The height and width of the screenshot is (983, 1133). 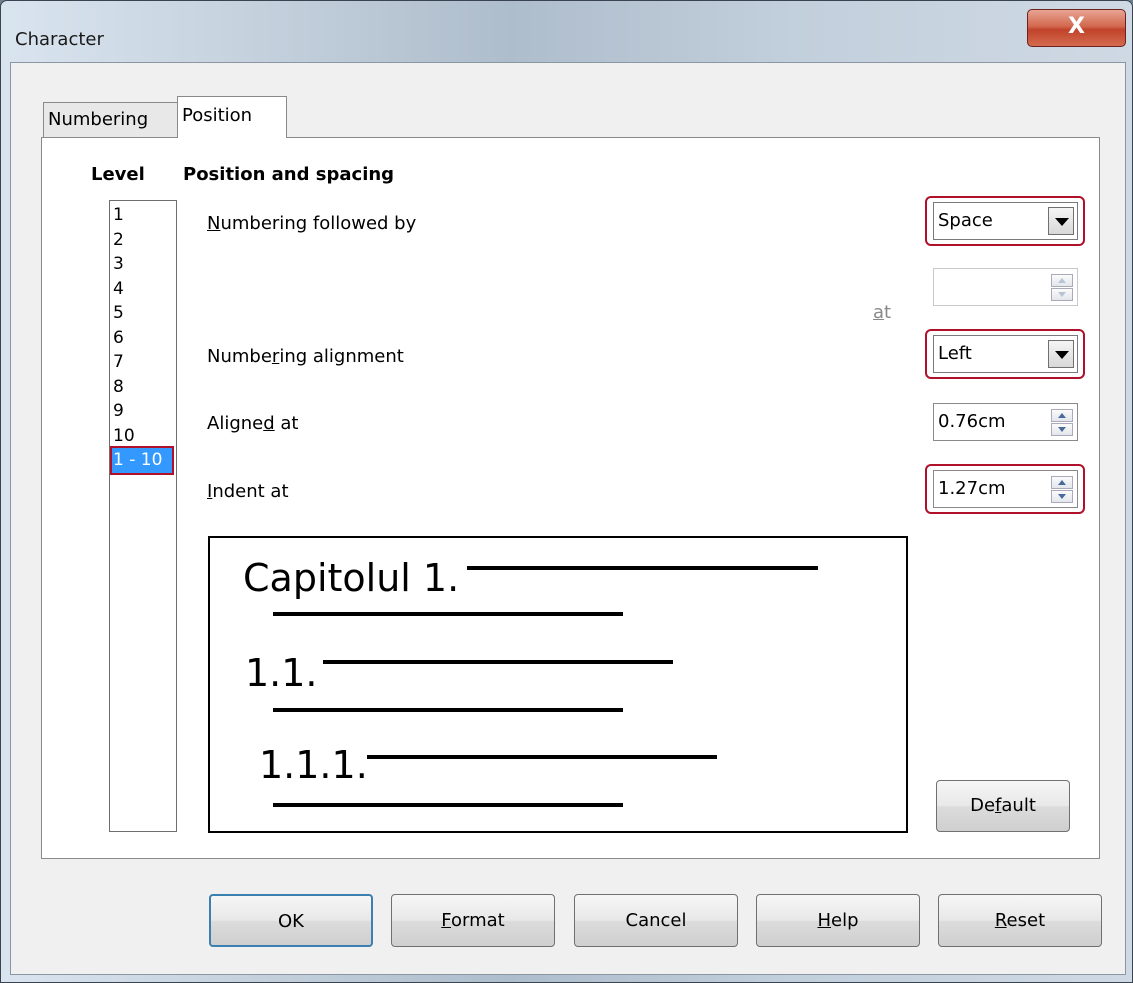 What do you see at coordinates (214, 223) in the screenshot?
I see `label-accel: N` at bounding box center [214, 223].